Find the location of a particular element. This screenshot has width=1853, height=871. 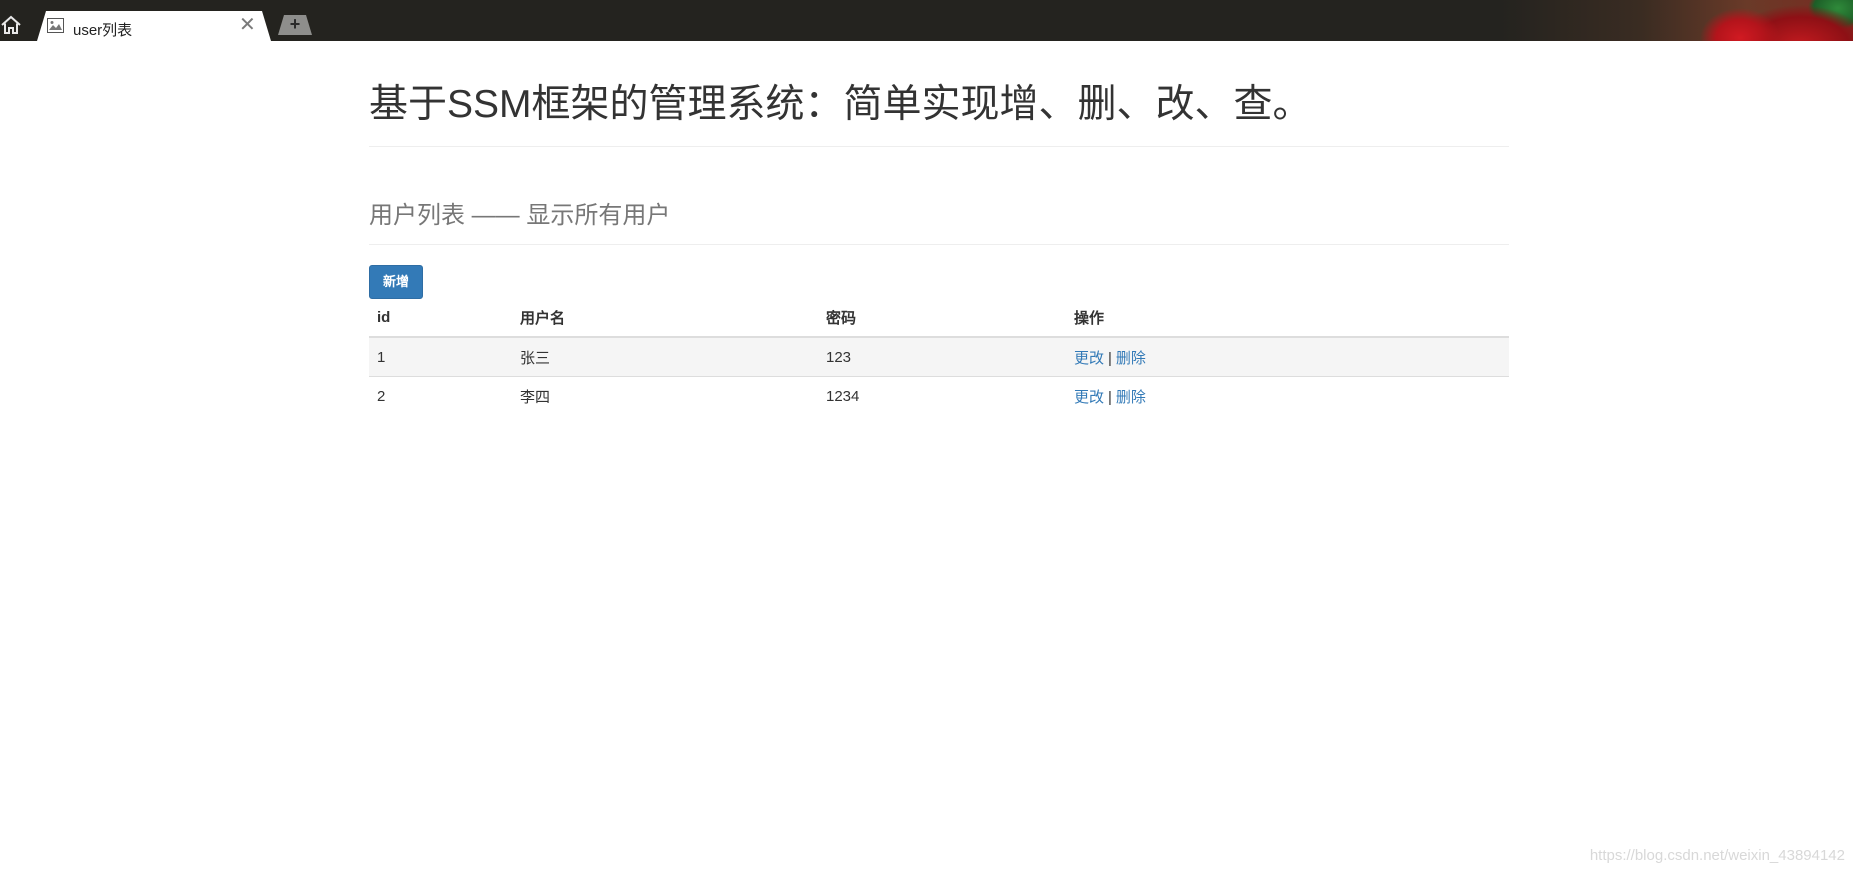

browser-tab-strip: user列表 ✕ + is located at coordinates (926, 20).